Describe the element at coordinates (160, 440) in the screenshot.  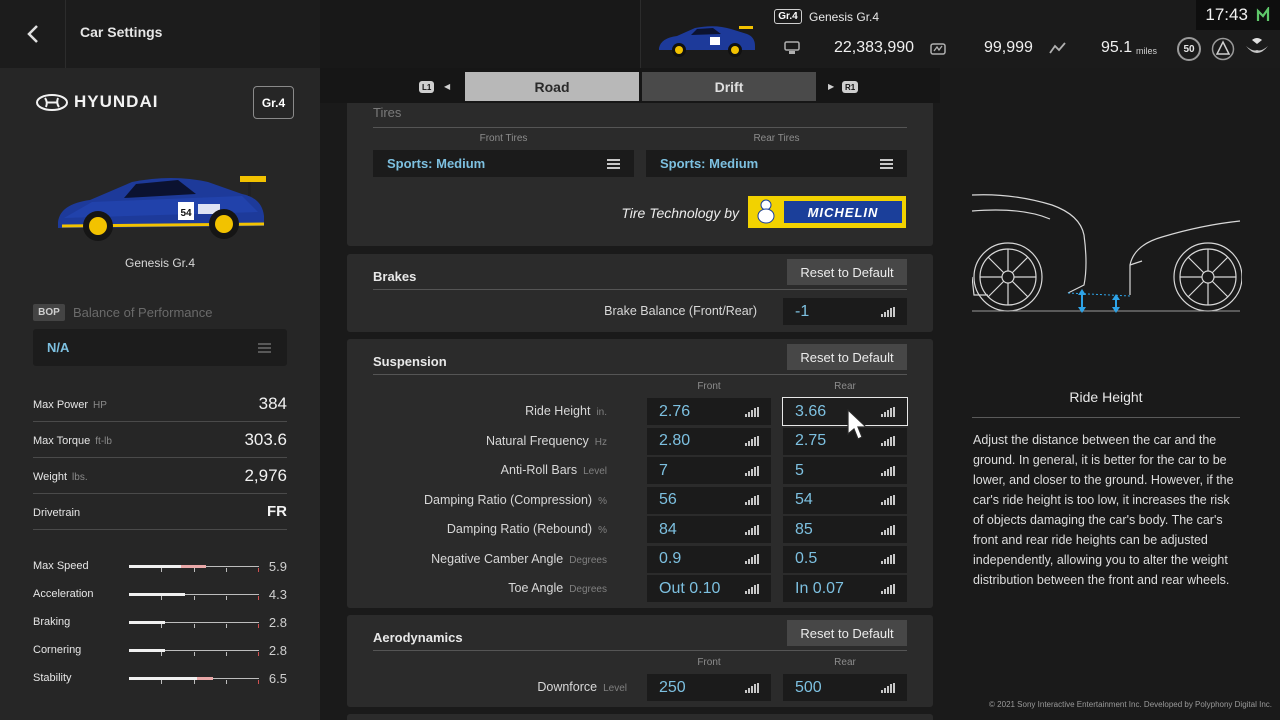
I see `spec-row-max-torque: Max Torque ft-lb 303.6` at that location.